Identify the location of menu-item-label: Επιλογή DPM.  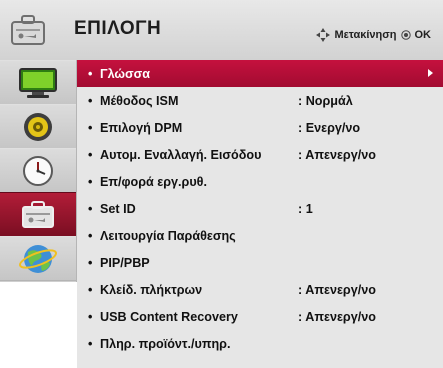
(141, 127).